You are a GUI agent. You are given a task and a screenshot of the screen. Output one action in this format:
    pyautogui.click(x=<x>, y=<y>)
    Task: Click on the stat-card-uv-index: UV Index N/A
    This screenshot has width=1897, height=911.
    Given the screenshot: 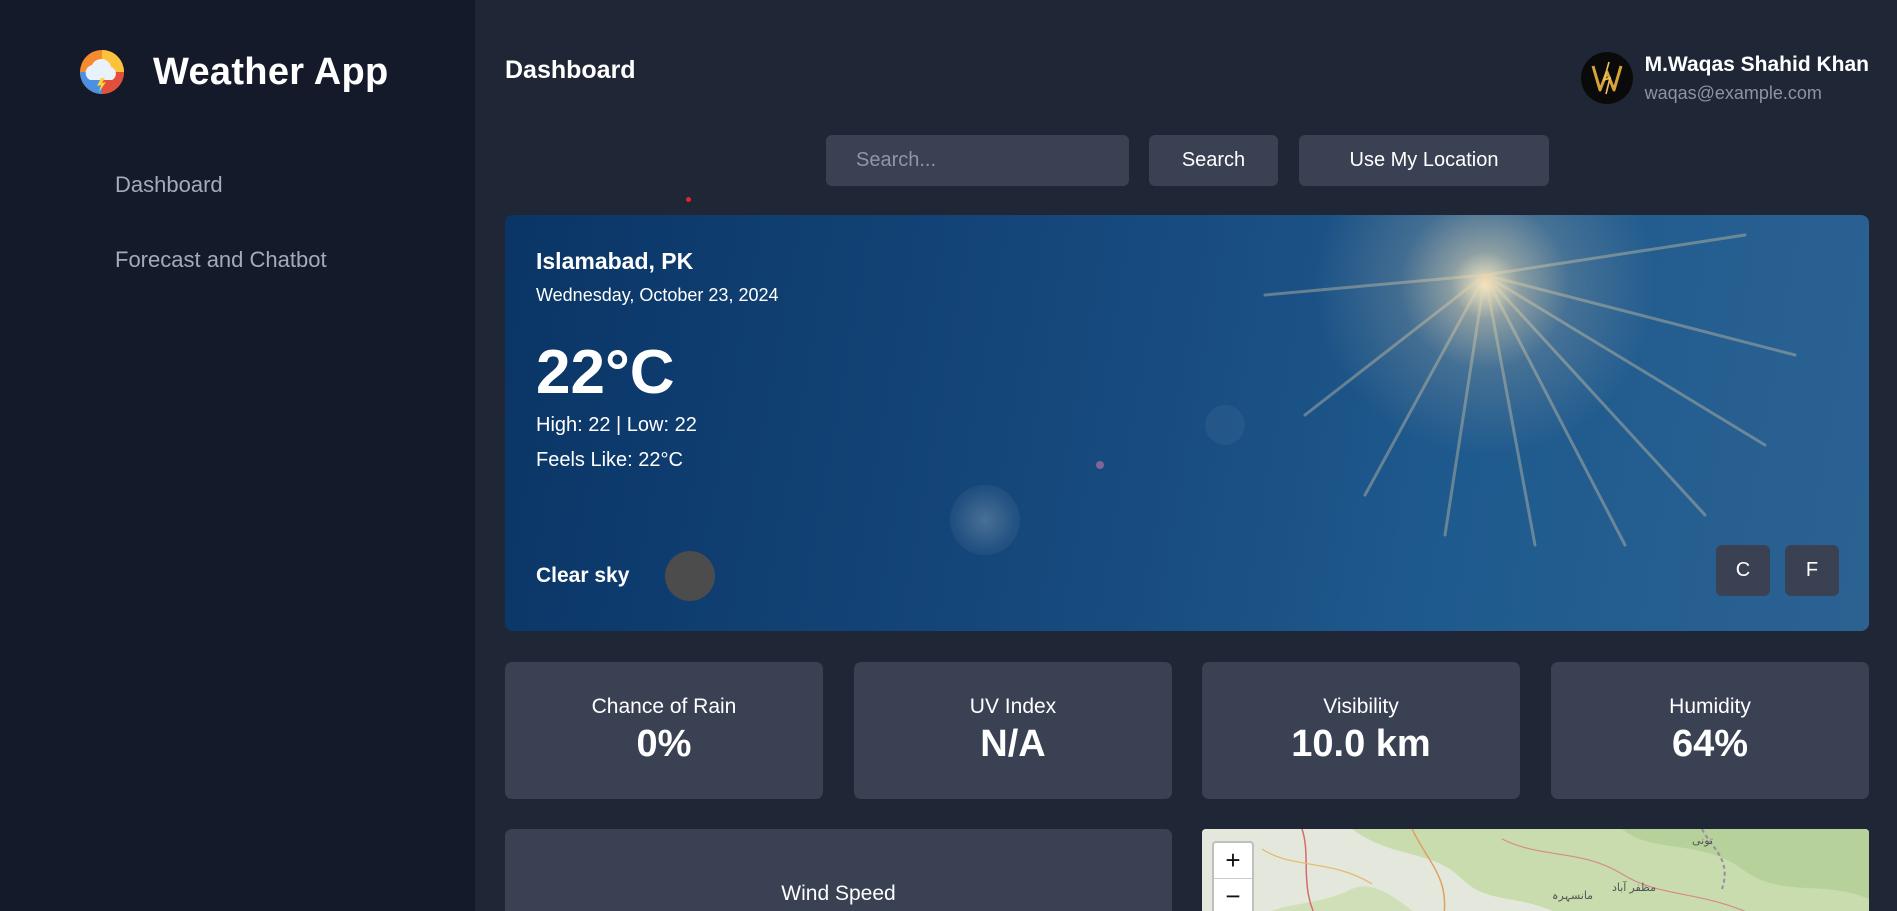 What is the action you would take?
    pyautogui.click(x=1013, y=730)
    